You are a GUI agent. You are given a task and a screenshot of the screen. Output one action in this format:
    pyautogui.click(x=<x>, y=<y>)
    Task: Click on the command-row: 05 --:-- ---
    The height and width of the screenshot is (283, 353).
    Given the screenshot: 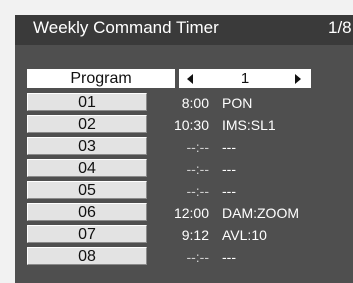 What is the action you would take?
    pyautogui.click(x=187, y=191)
    